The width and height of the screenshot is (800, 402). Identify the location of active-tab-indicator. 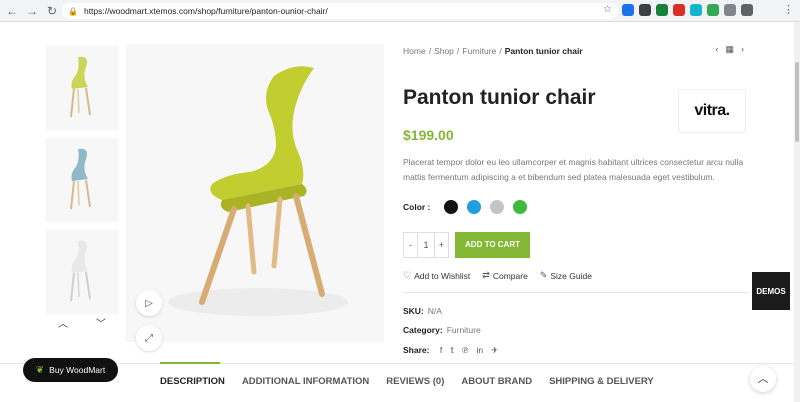
(190, 363).